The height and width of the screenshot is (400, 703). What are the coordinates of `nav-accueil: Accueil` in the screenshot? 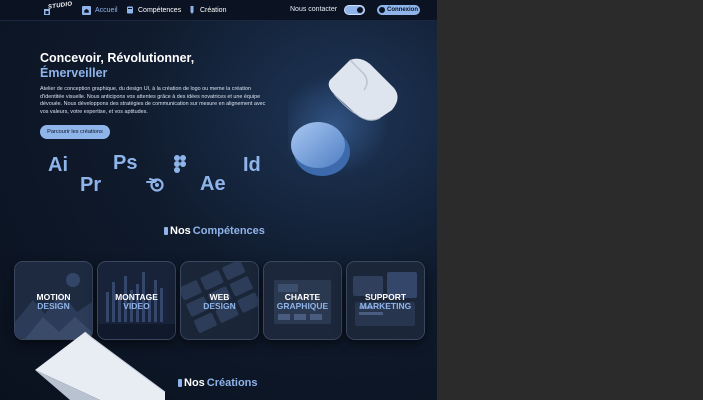 It's located at (100, 10).